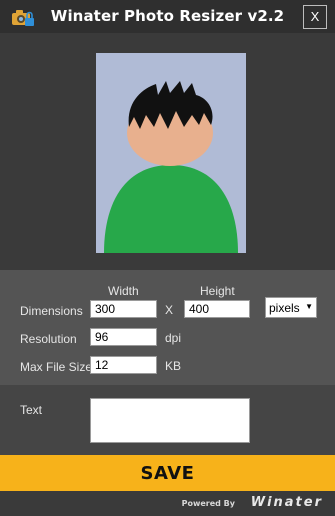  I want to click on footer: Powered By Winater, so click(167, 503).